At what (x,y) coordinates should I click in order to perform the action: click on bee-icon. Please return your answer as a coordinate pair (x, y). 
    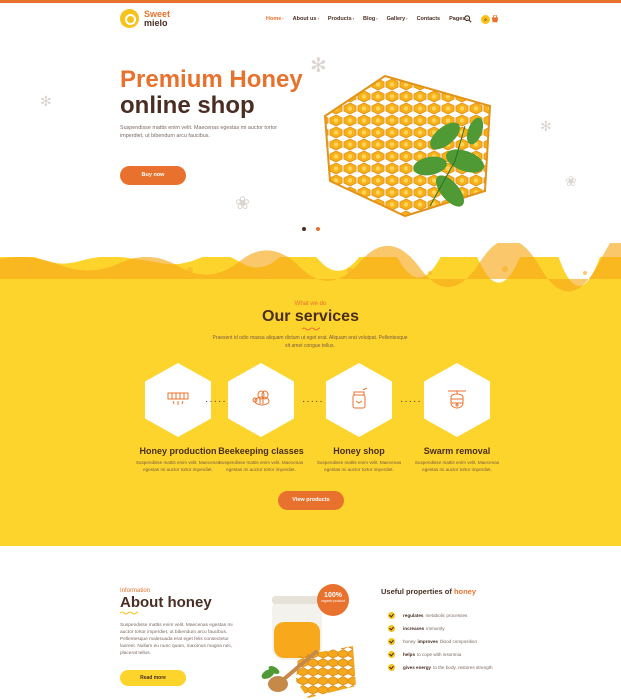
    Looking at the image, I should click on (261, 398).